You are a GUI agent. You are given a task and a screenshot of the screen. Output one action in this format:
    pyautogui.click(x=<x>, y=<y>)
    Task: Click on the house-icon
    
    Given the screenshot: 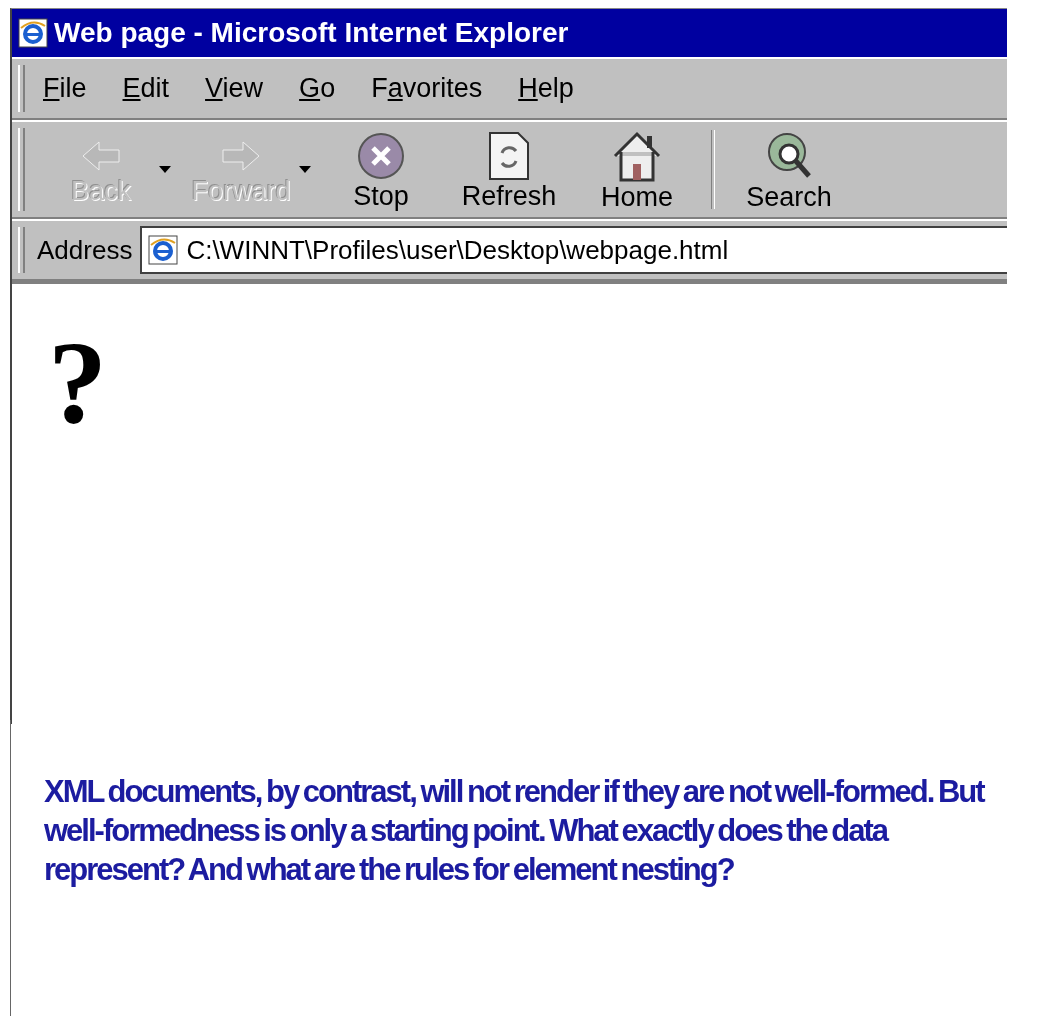 What is the action you would take?
    pyautogui.click(x=637, y=156)
    